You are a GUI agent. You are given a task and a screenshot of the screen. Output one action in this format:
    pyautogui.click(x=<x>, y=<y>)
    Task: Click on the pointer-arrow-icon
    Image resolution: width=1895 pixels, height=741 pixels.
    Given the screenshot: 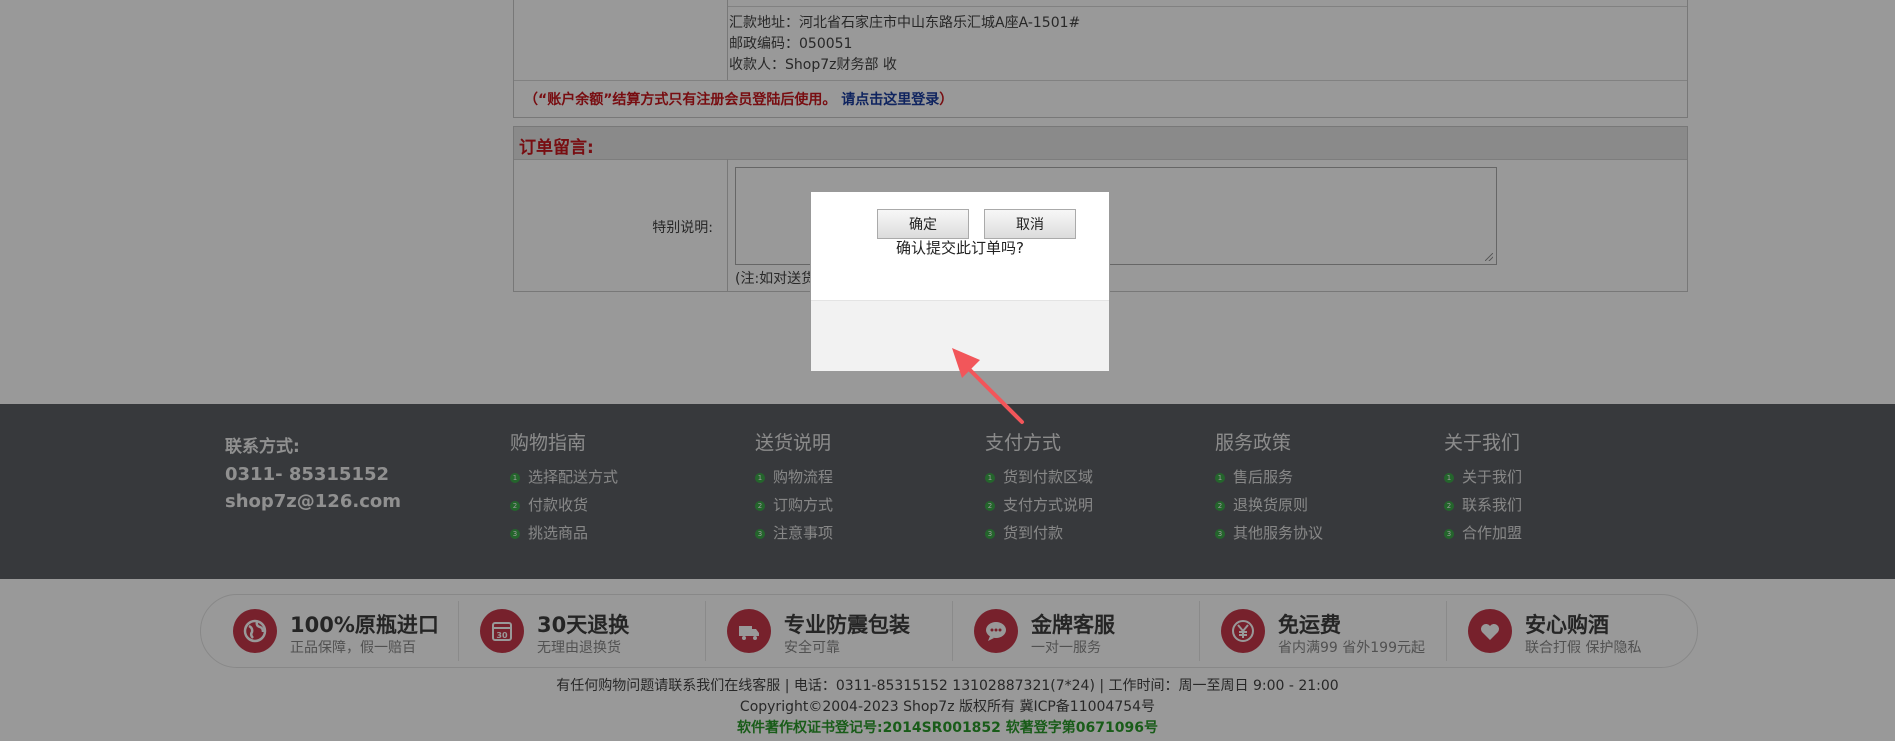 What is the action you would take?
    pyautogui.click(x=988, y=386)
    